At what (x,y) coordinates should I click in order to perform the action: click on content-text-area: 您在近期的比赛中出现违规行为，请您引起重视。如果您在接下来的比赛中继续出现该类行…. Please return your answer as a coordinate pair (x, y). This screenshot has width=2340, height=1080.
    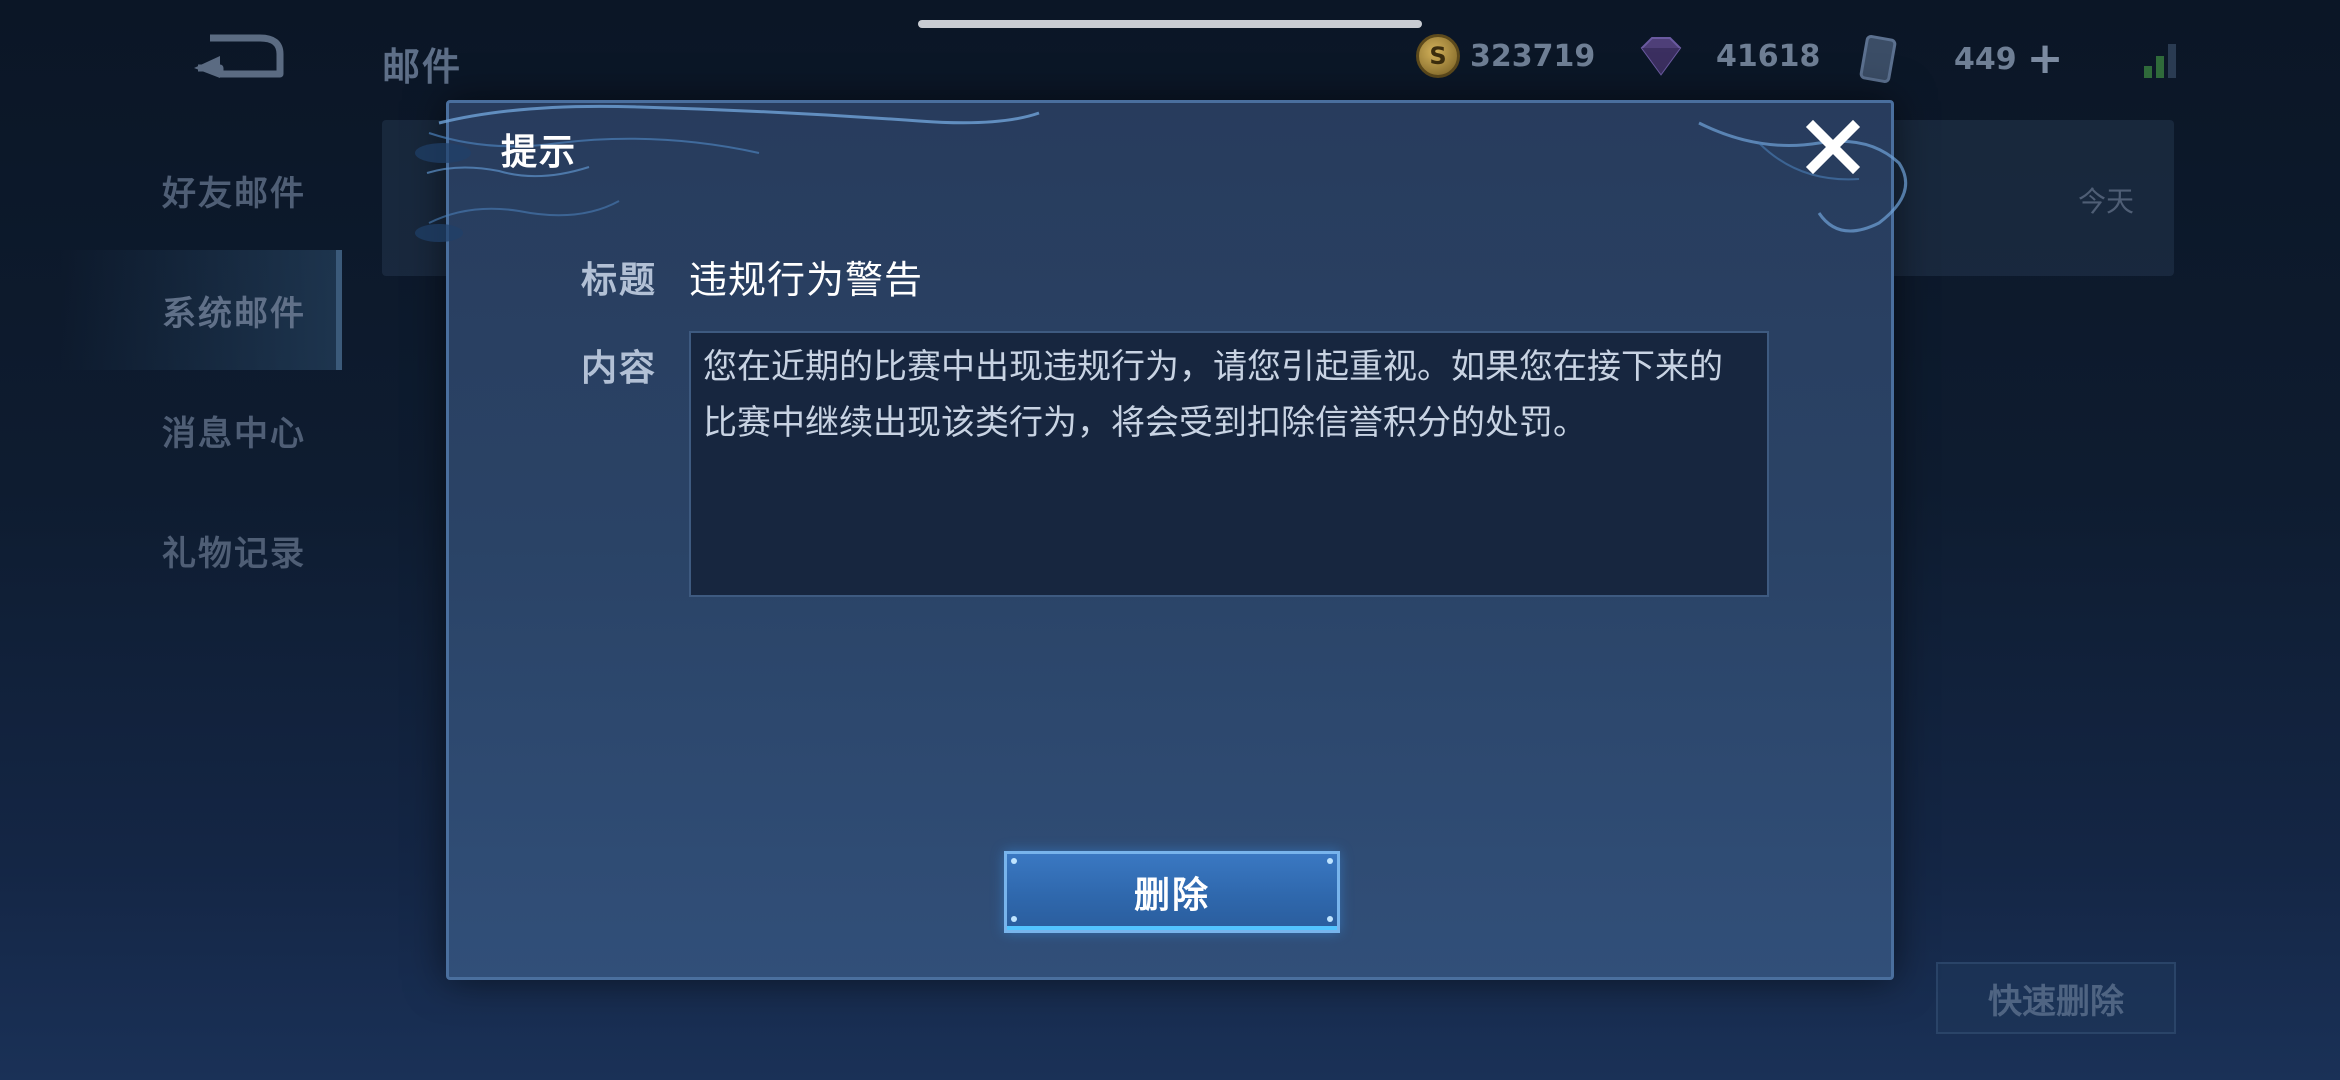
    Looking at the image, I should click on (1229, 464).